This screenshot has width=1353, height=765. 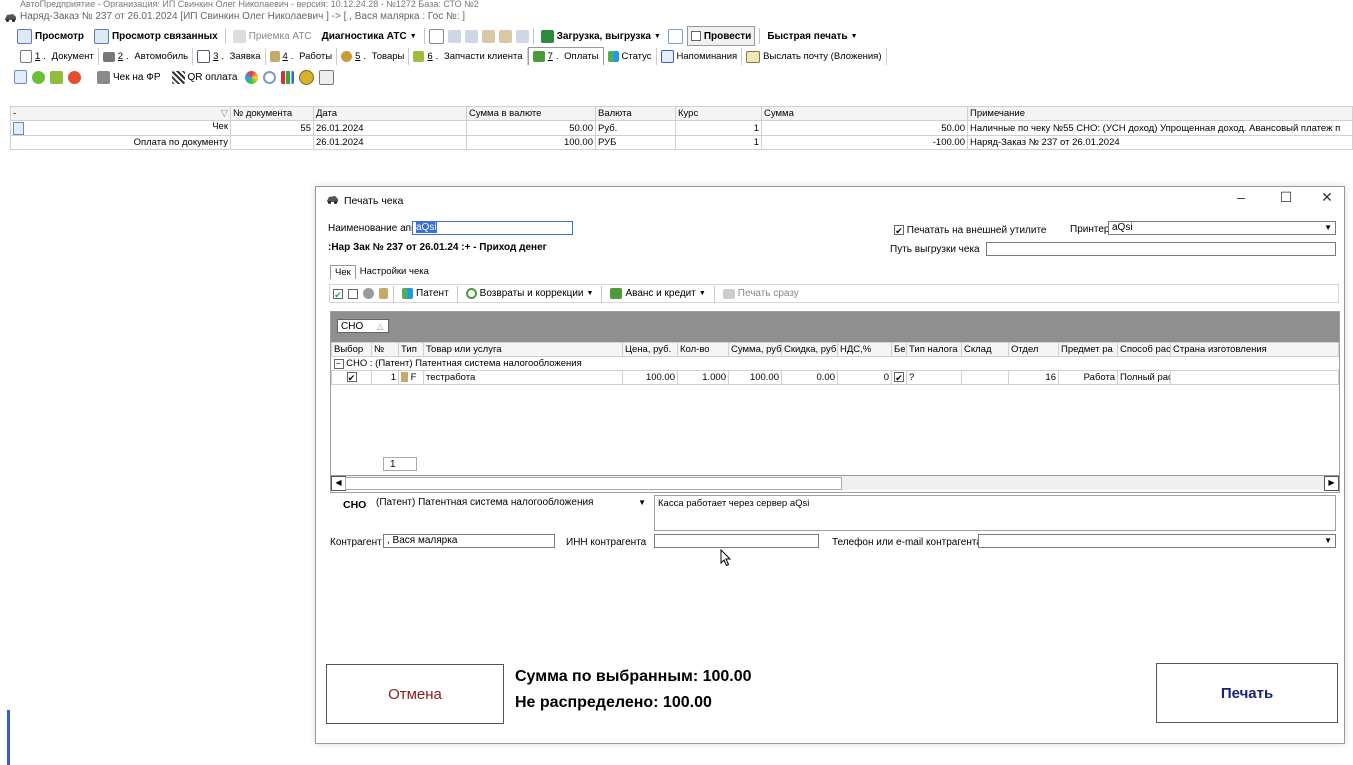 I want to click on export-path-input, so click(x=1161, y=249).